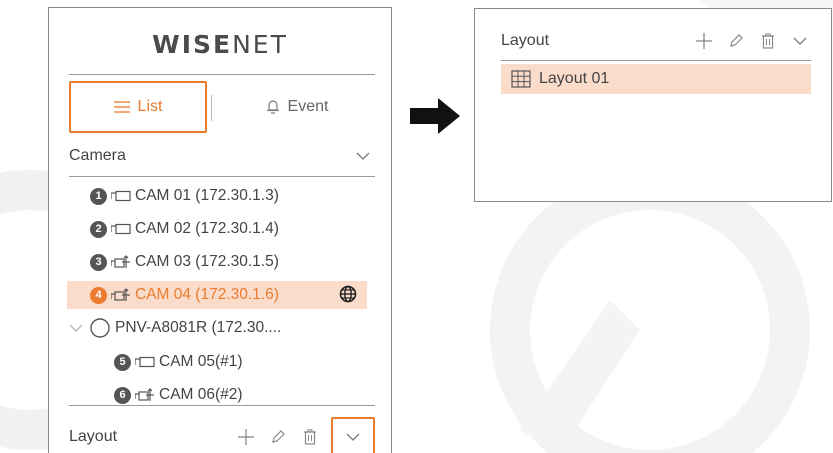  Describe the element at coordinates (521, 79) in the screenshot. I see `grid-icon` at that location.